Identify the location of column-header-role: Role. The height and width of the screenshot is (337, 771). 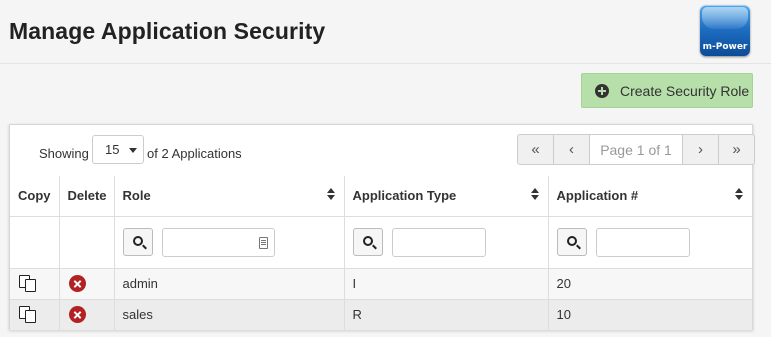
(229, 196).